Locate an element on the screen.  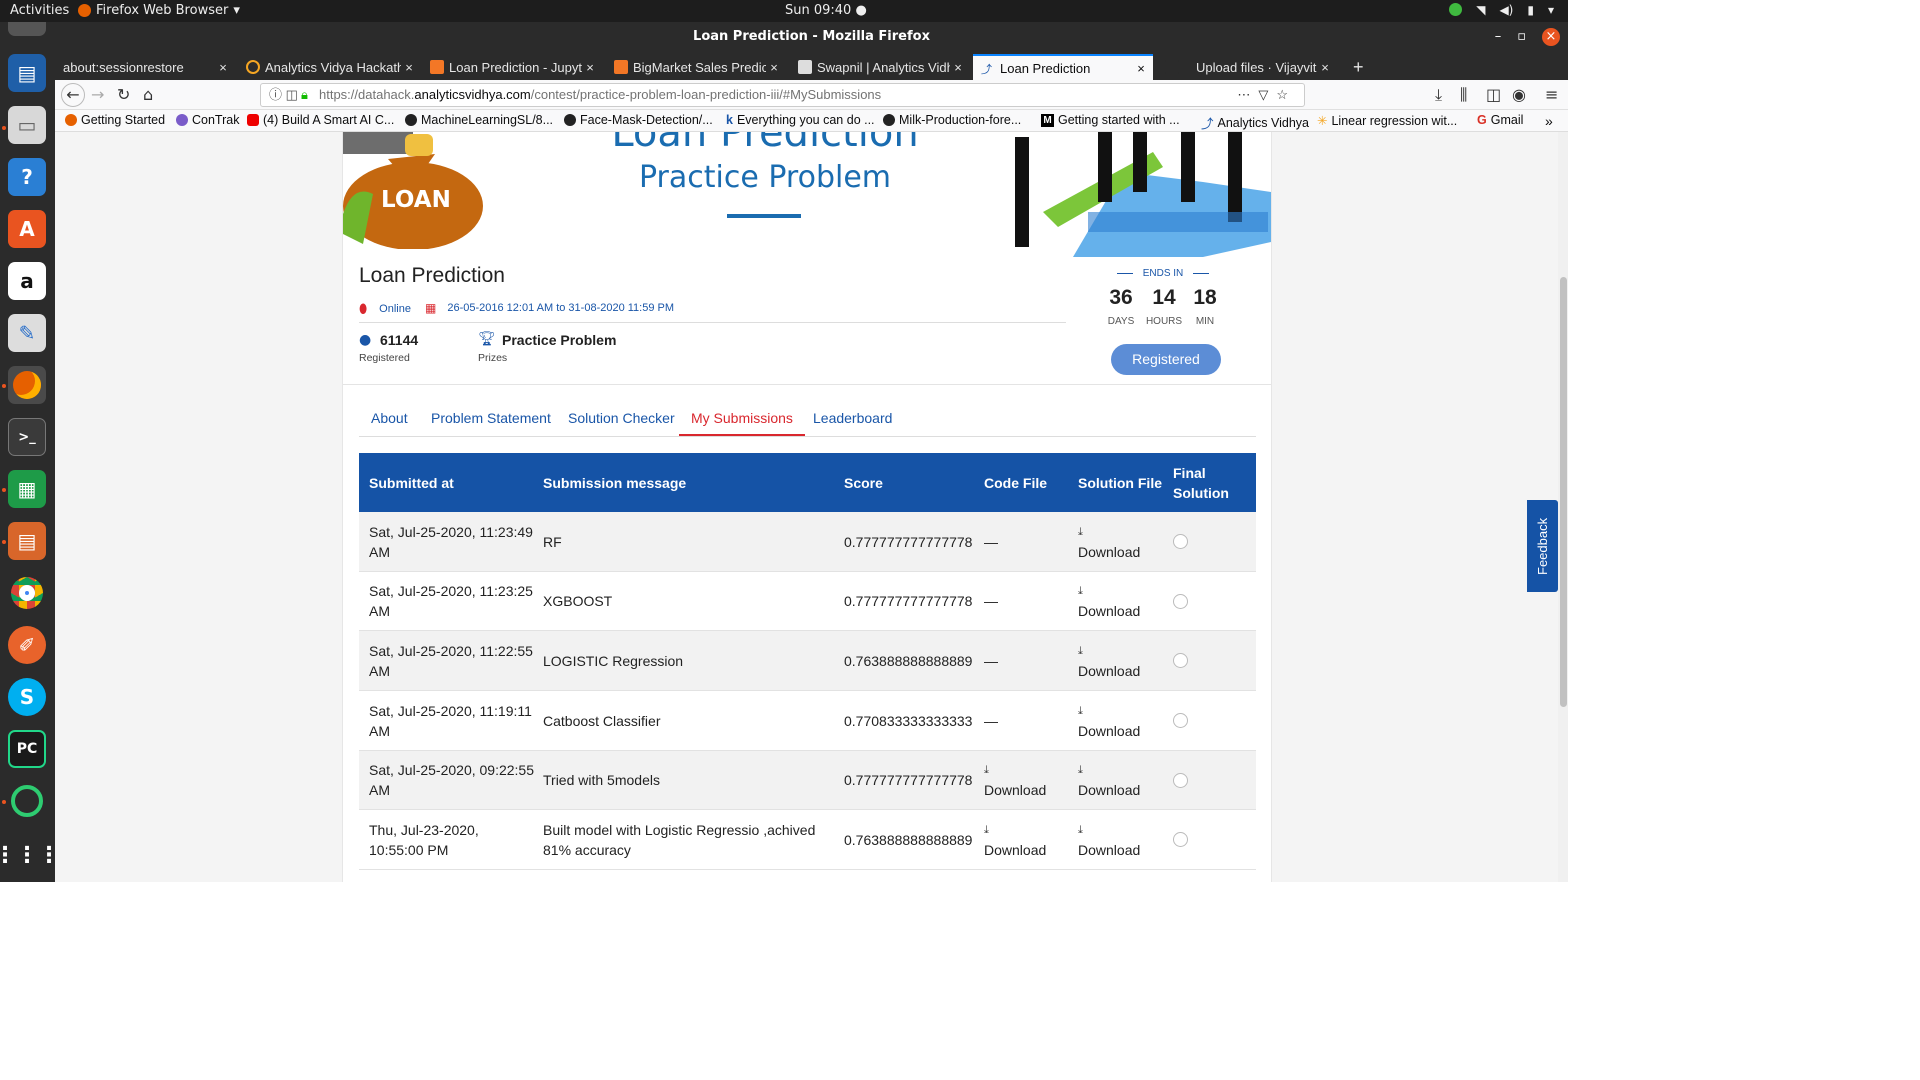
scrollbar-thumb is located at coordinates (1563, 492).